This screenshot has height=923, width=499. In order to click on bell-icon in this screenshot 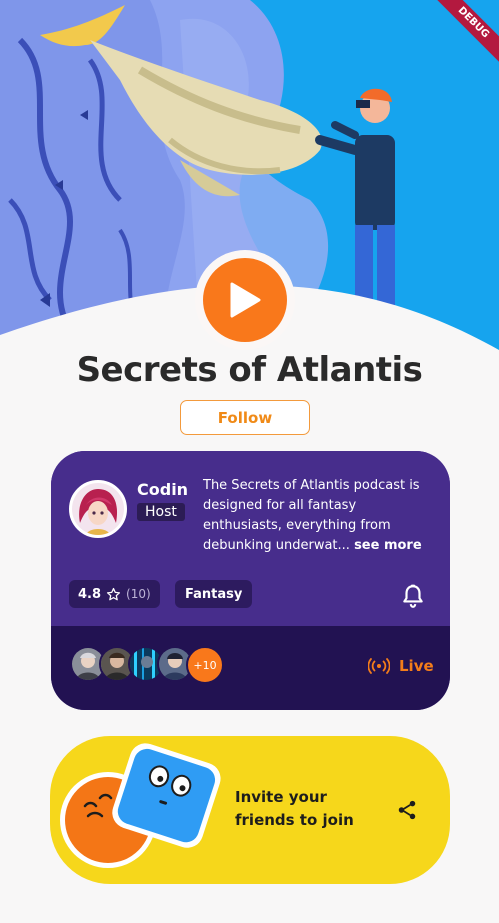, I will do `click(413, 596)`.